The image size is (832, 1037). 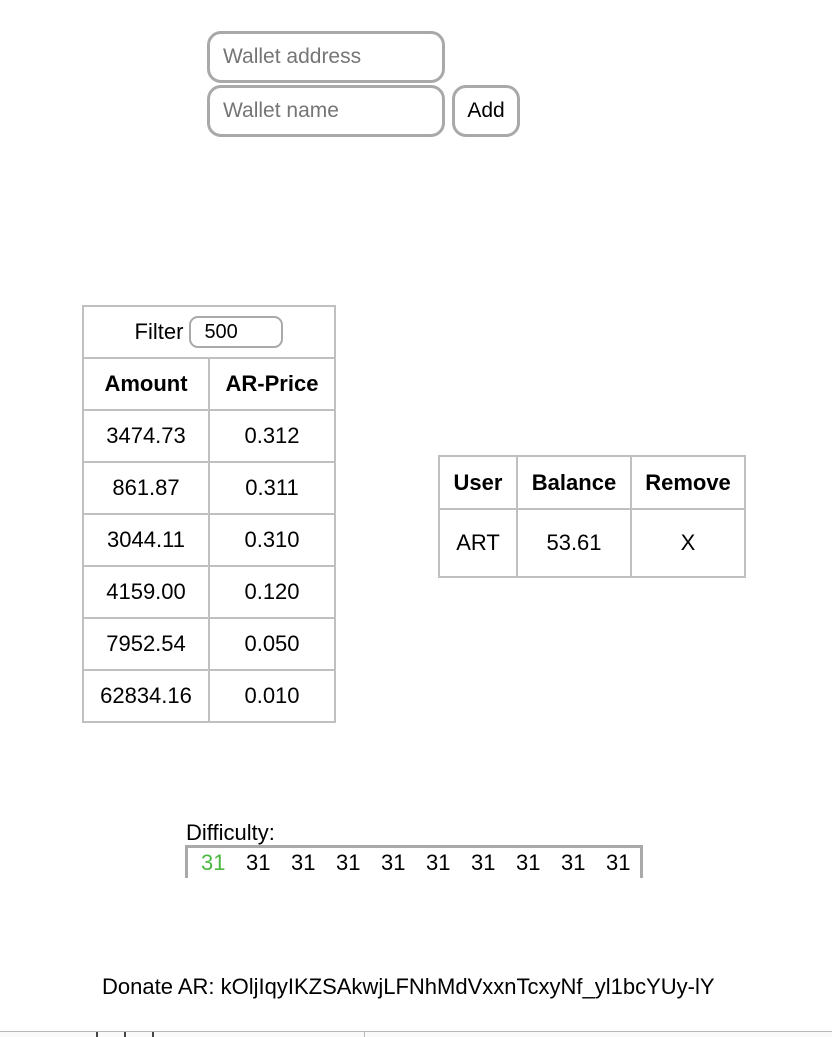 I want to click on window-bottom-edge, so click(x=416, y=1034).